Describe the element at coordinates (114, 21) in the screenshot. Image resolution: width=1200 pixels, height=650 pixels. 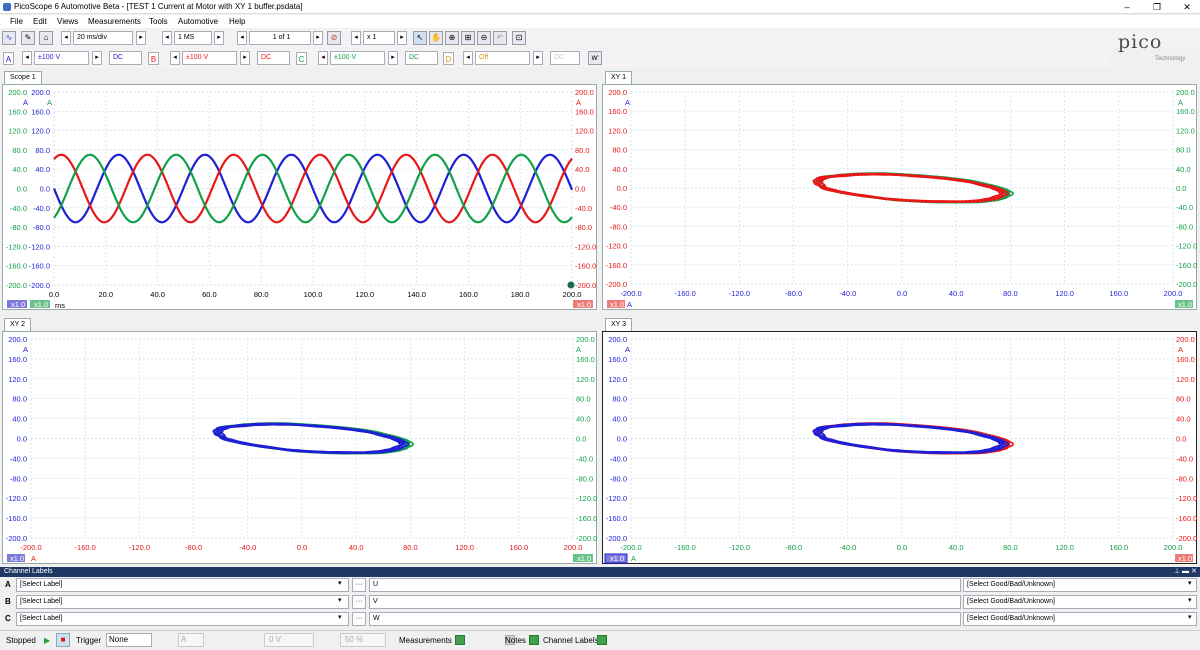
I see `menu-measurements: Measurements` at that location.